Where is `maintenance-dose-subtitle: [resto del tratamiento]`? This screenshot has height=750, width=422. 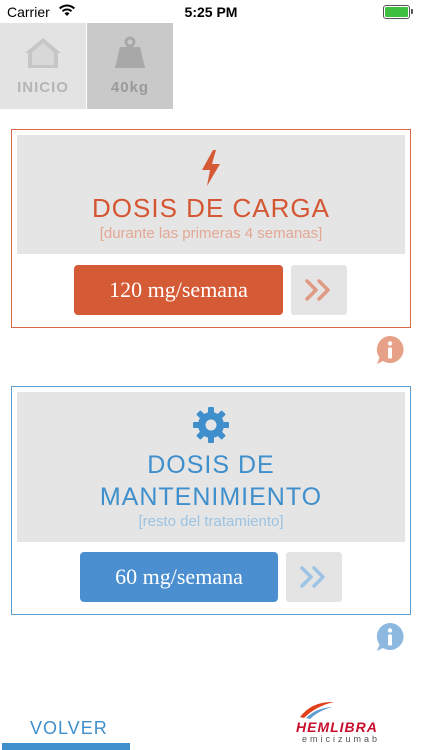
maintenance-dose-subtitle: [resto del tratamiento] is located at coordinates (211, 521).